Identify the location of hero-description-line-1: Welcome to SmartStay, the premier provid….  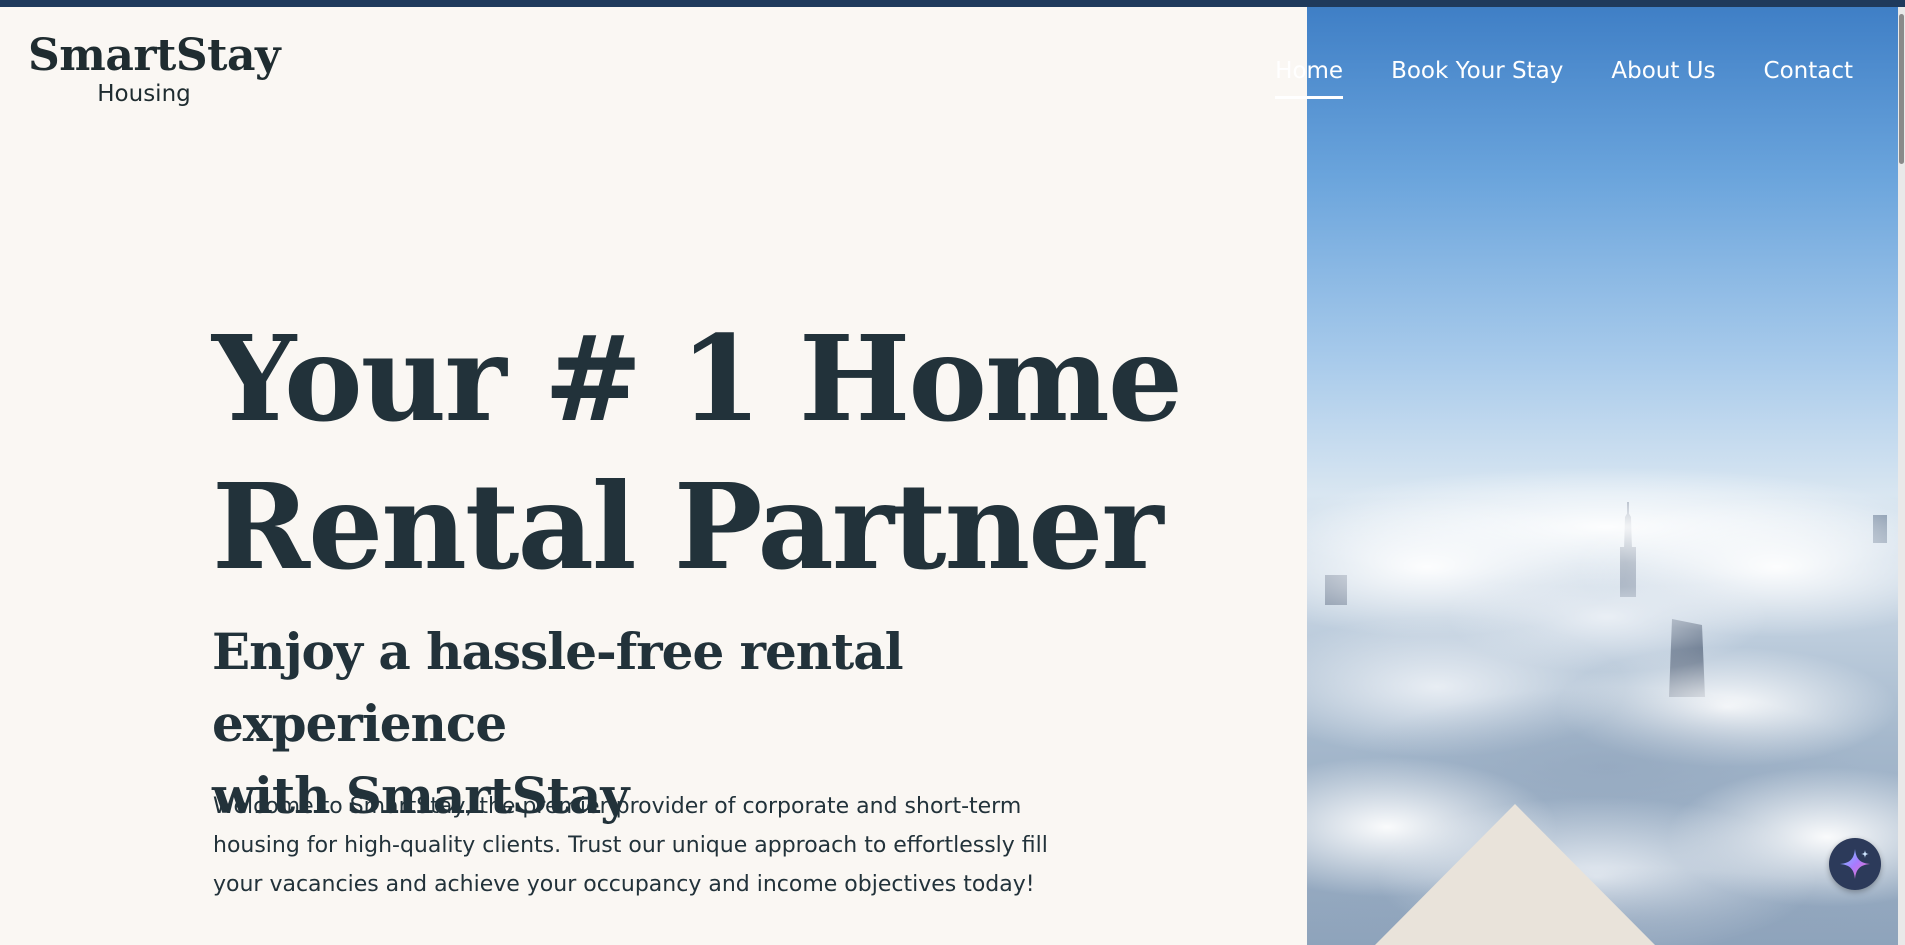
(617, 806).